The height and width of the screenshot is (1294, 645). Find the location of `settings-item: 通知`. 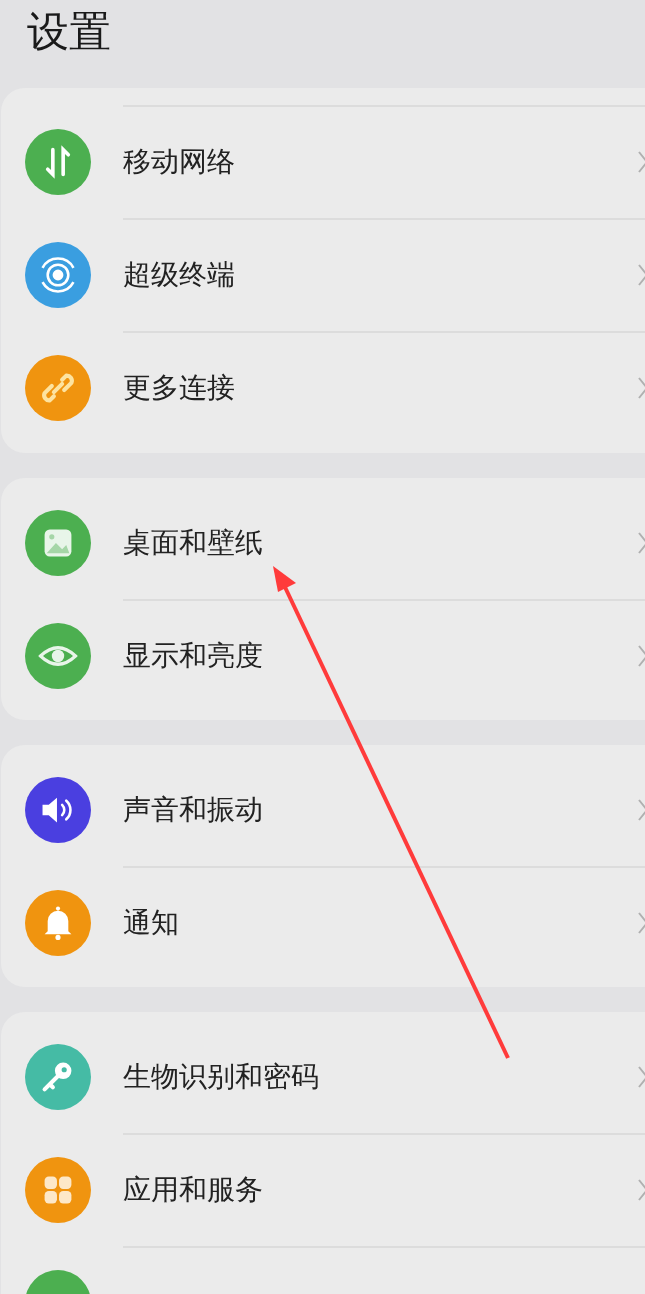

settings-item: 通知 is located at coordinates (151, 922).